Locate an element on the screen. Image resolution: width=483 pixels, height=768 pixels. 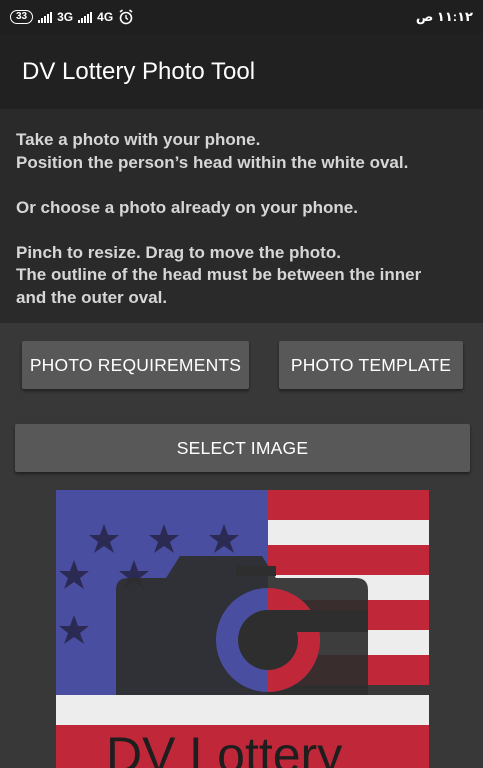
photo-requirements-button: PHOTO REQUIREMENTS is located at coordinates (135, 365).